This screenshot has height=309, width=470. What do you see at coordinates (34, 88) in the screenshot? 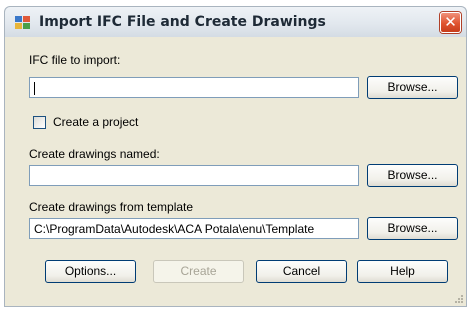
I see `text-caret` at bounding box center [34, 88].